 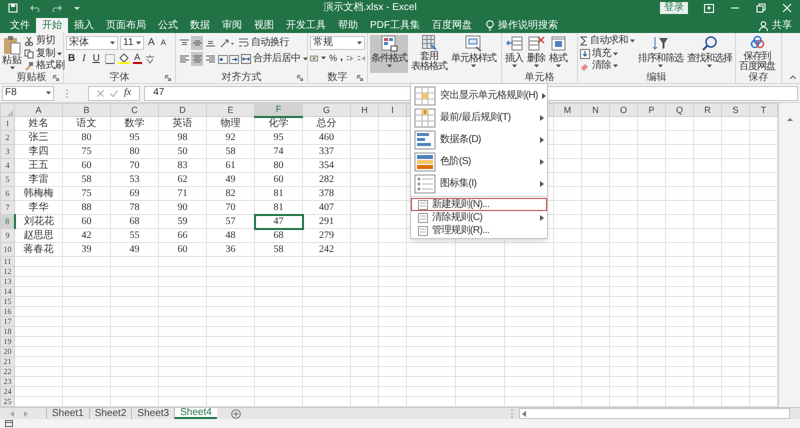 What do you see at coordinates (479, 217) in the screenshot?
I see `menu-item: 清除规则(C)` at bounding box center [479, 217].